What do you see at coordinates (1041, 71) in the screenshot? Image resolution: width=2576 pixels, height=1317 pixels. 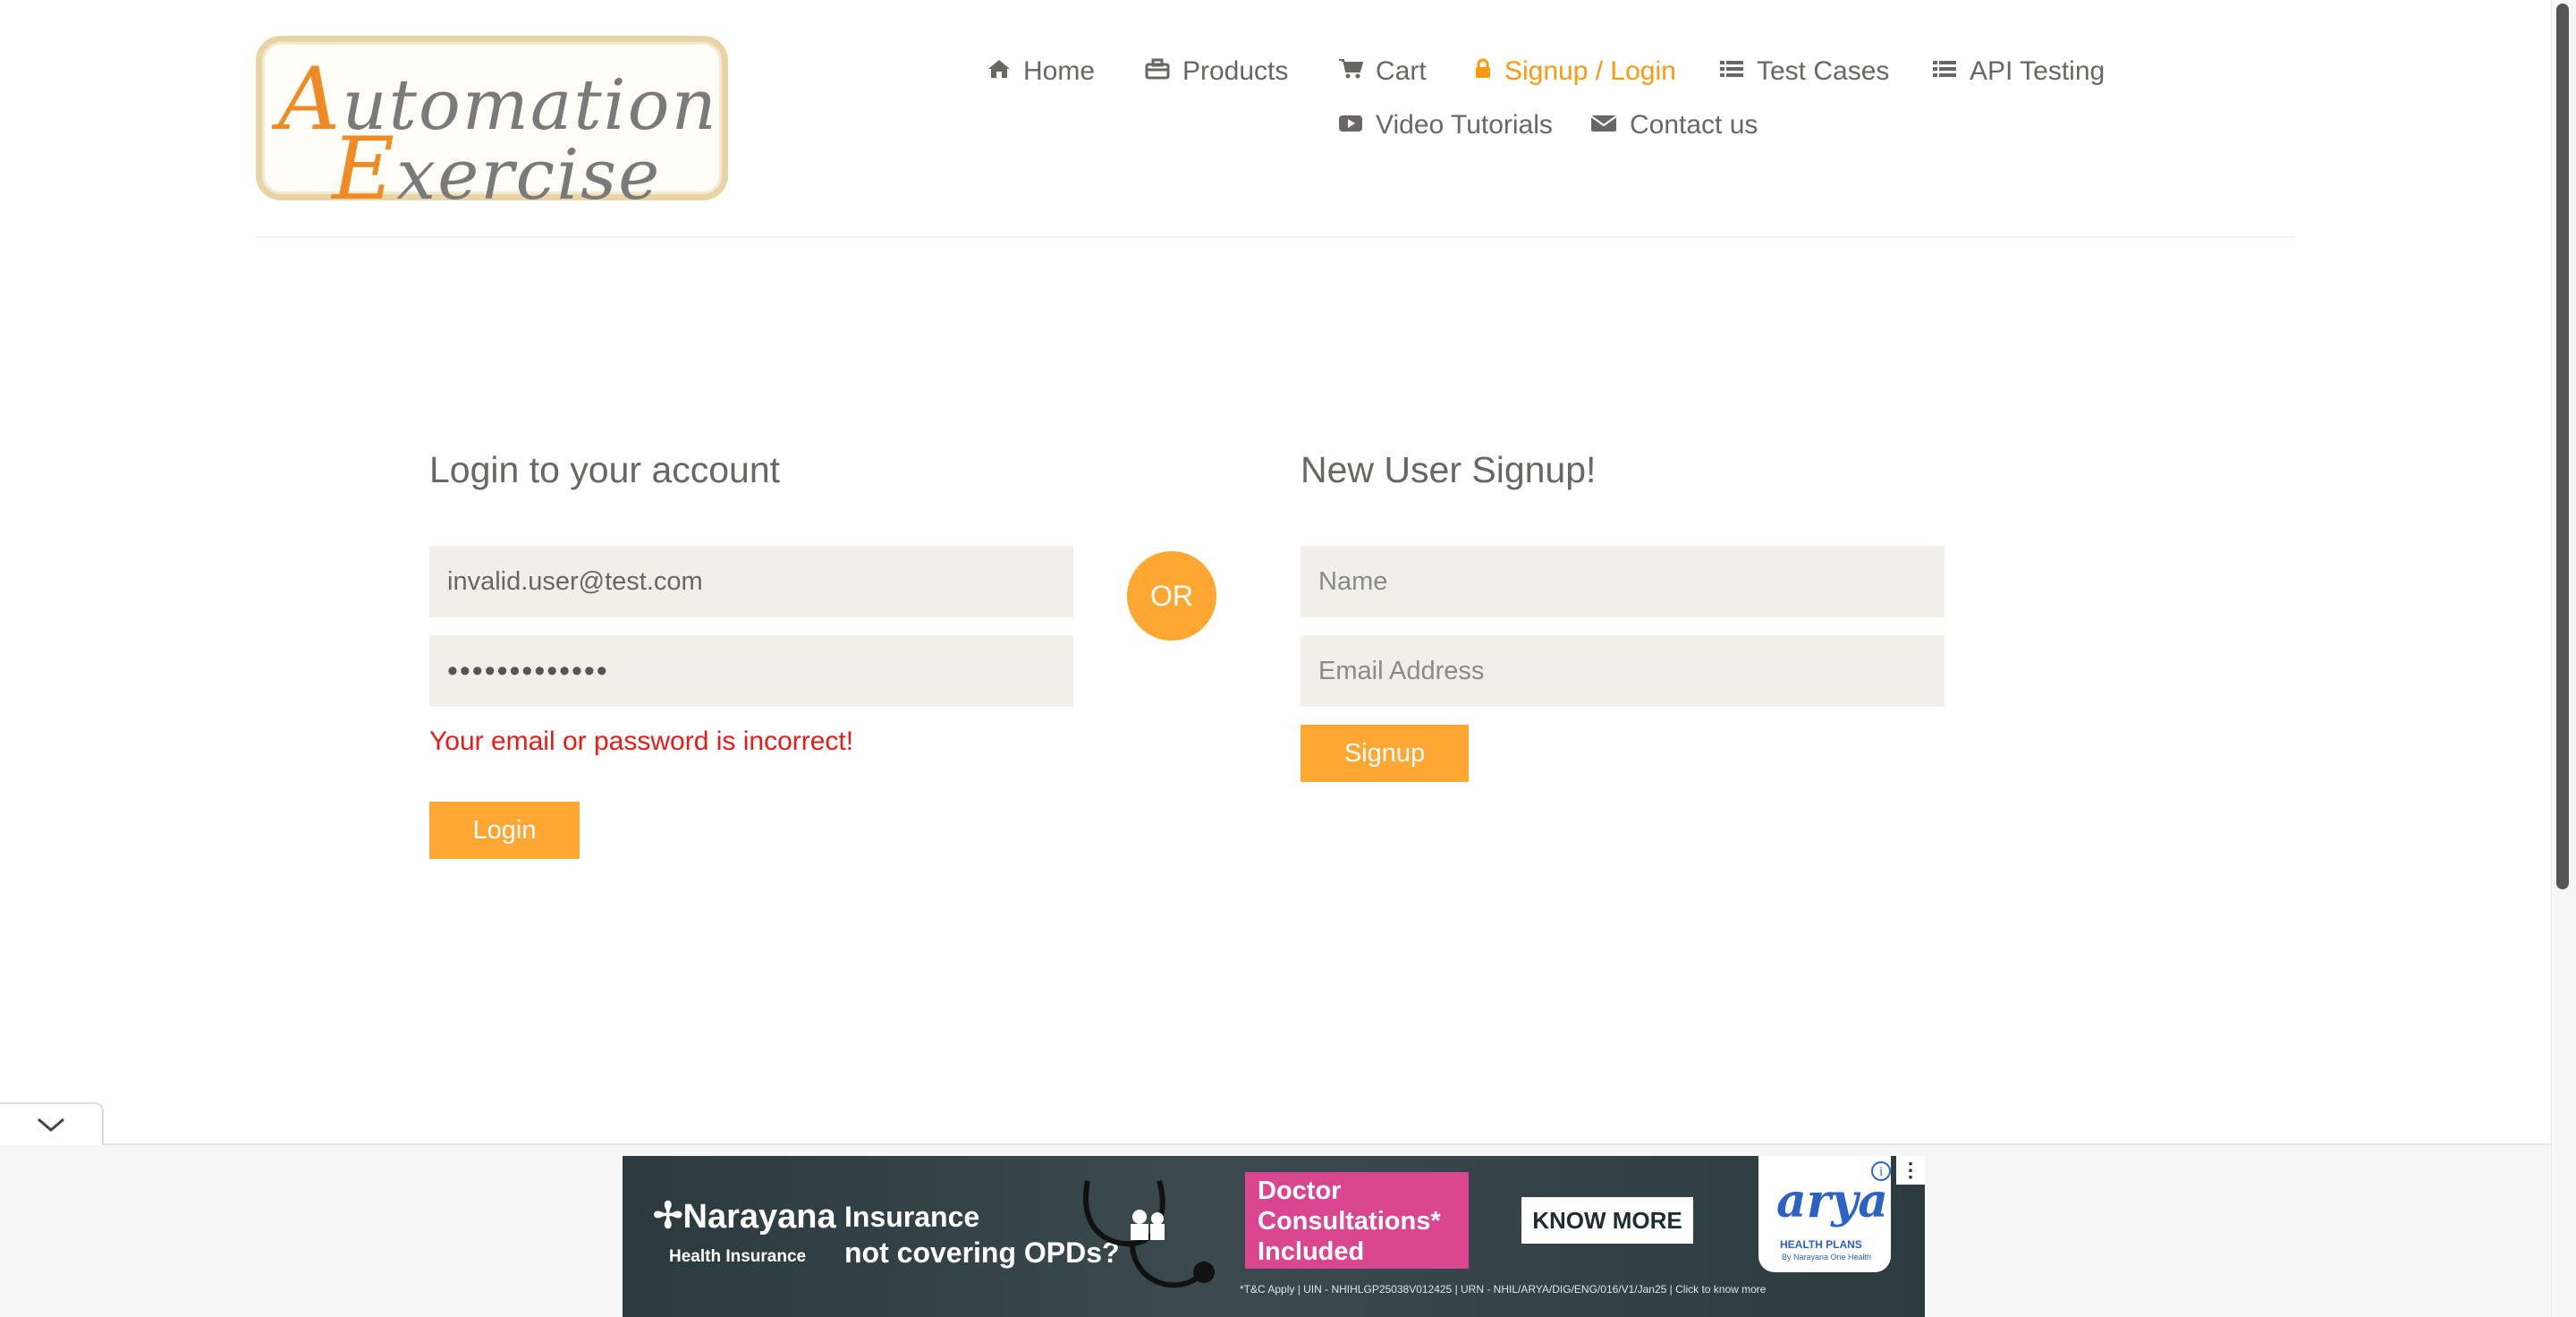 I see `nav-home: Home` at bounding box center [1041, 71].